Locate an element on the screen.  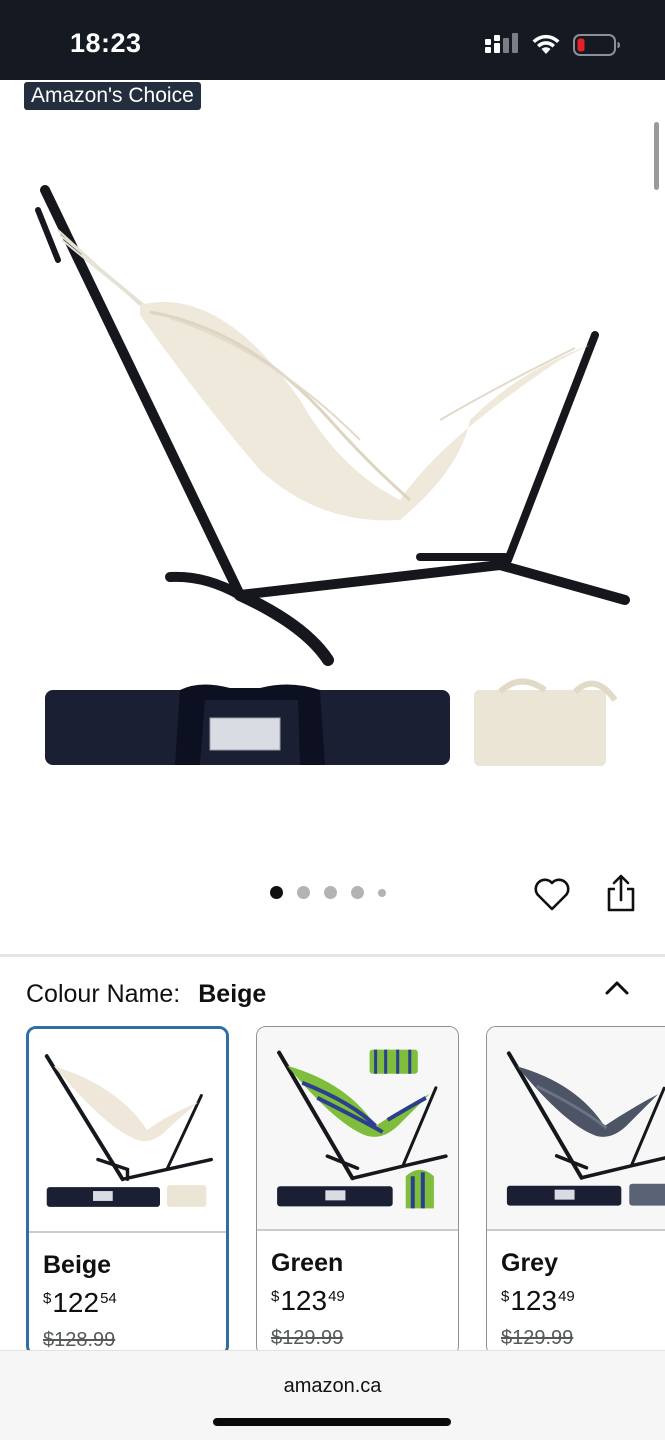
status-time: 18:23 is located at coordinates (106, 43).